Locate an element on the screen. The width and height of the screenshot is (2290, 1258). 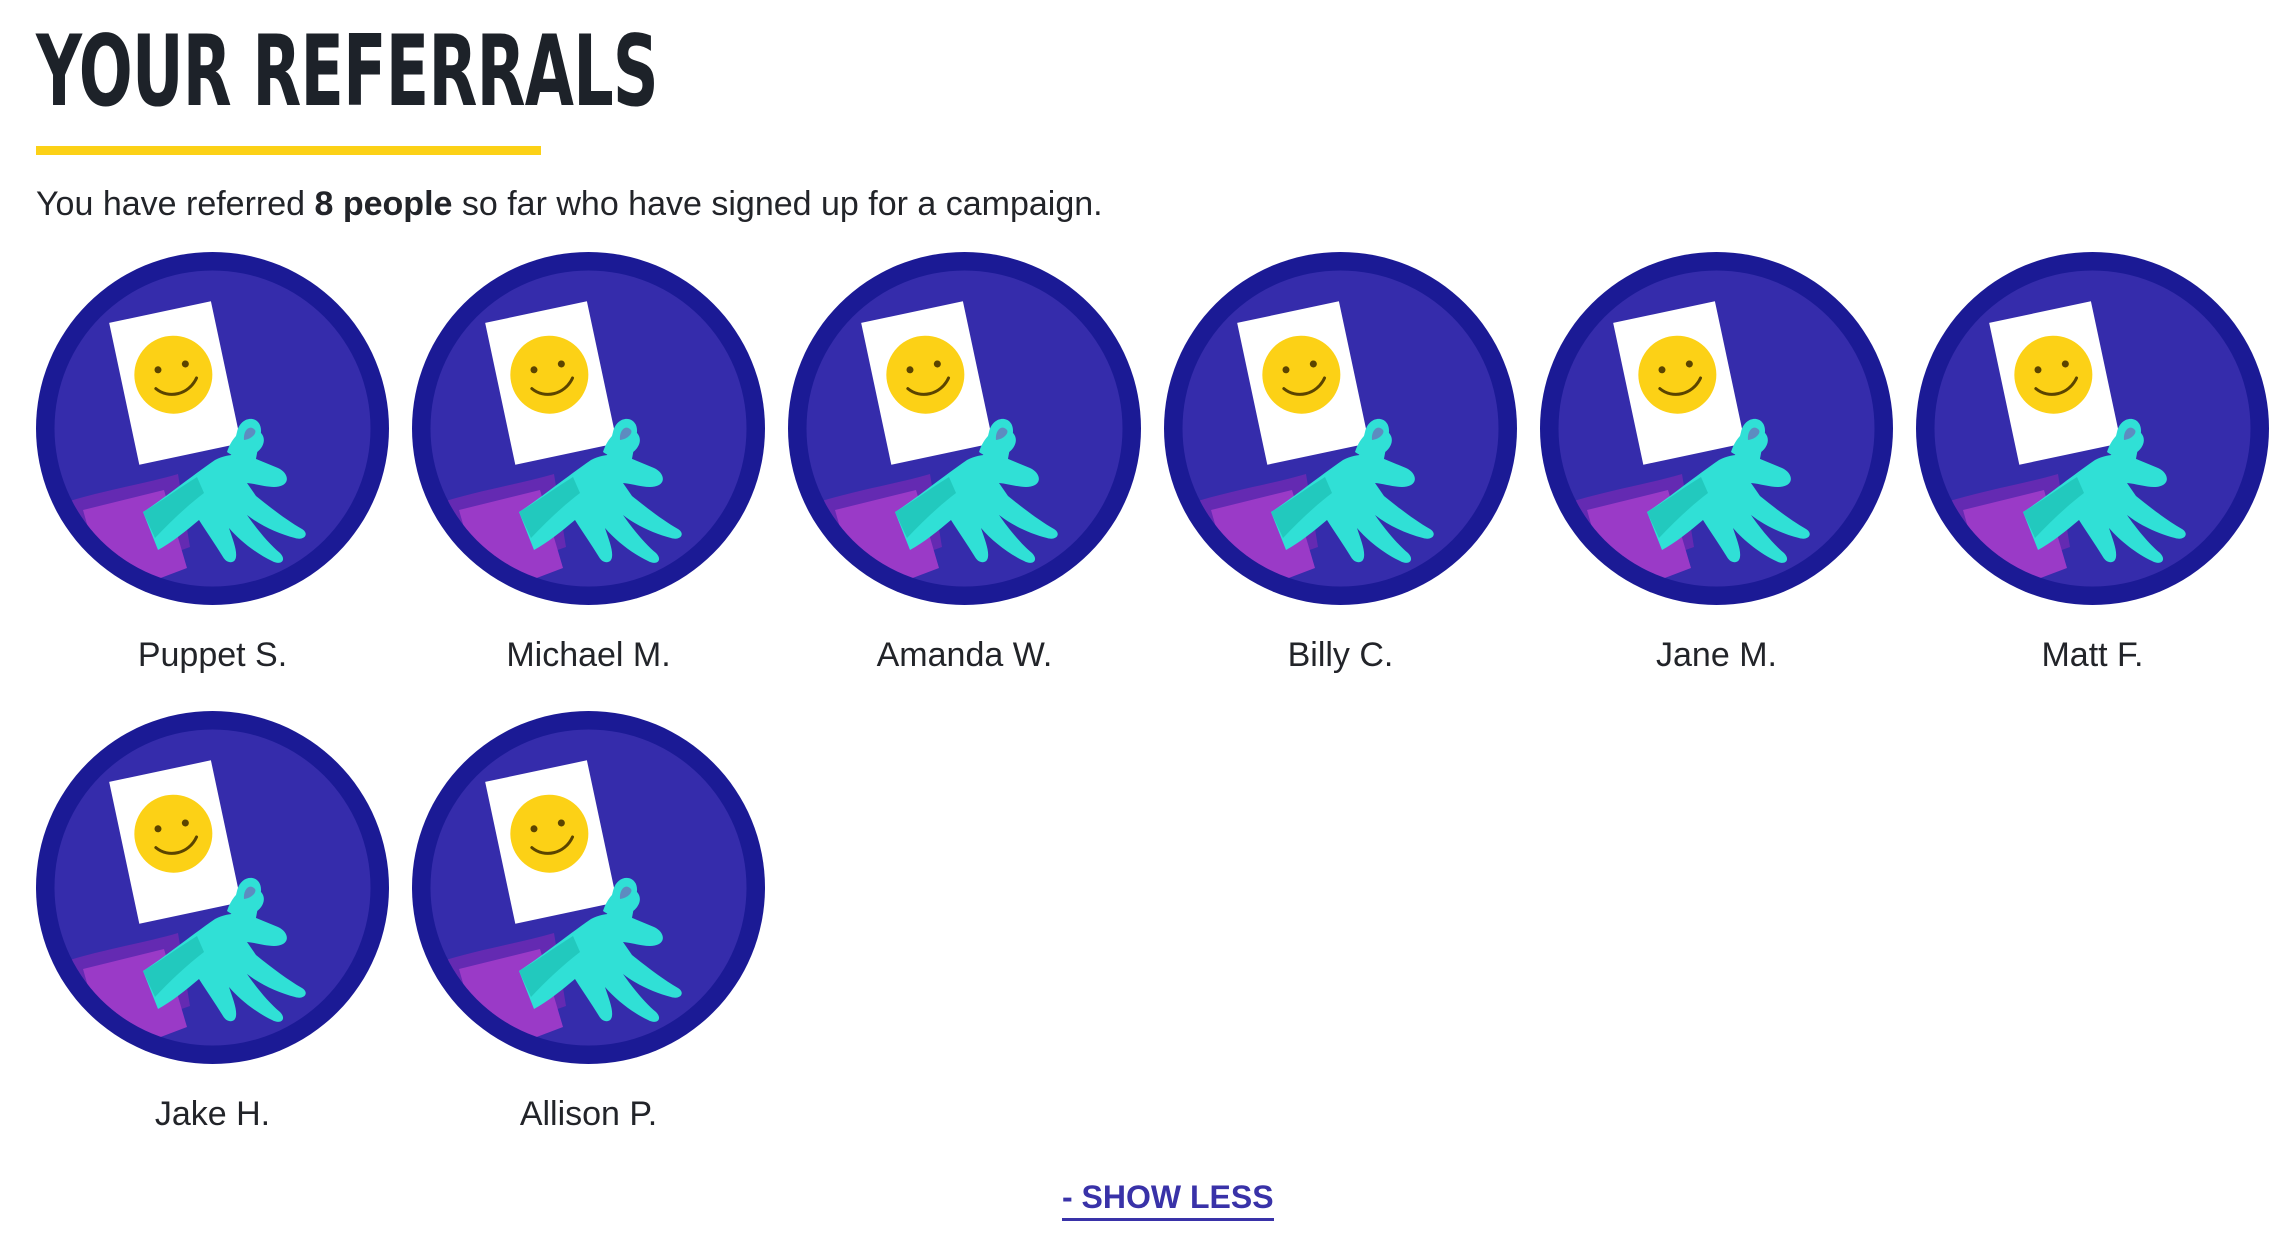
referral-card: Amanda W. is located at coordinates (964, 467).